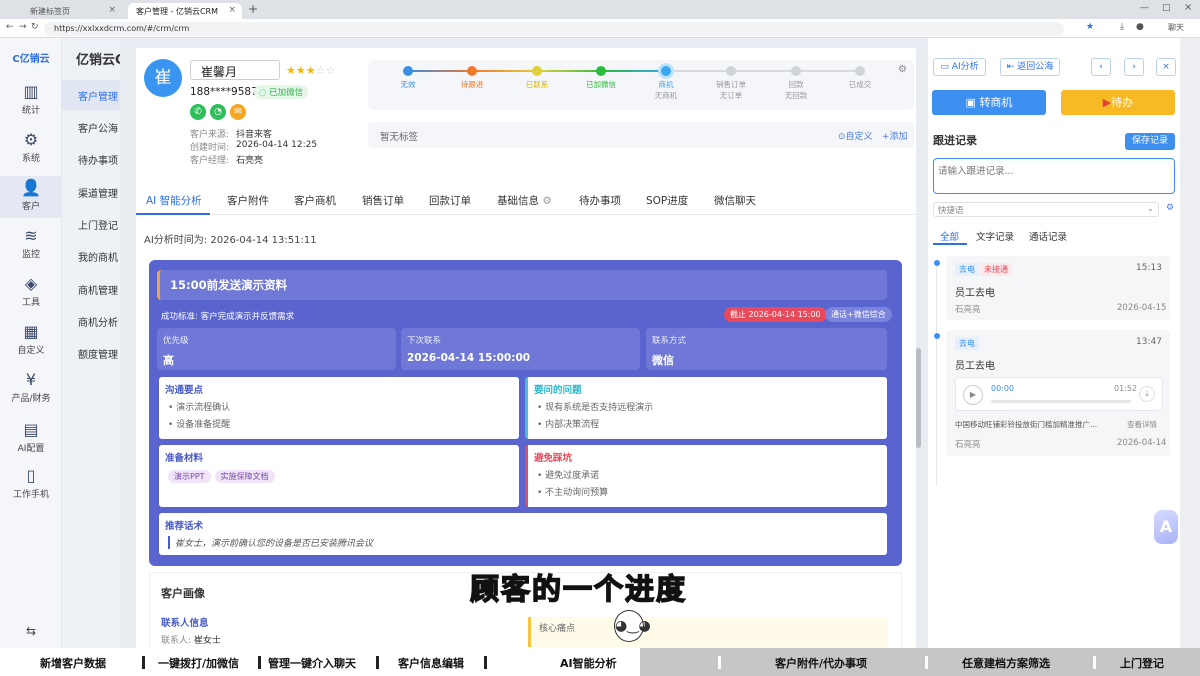 This screenshot has width=1200, height=676. Describe the element at coordinates (1188, 7) in the screenshot. I see `window-close-icon: ×` at that location.